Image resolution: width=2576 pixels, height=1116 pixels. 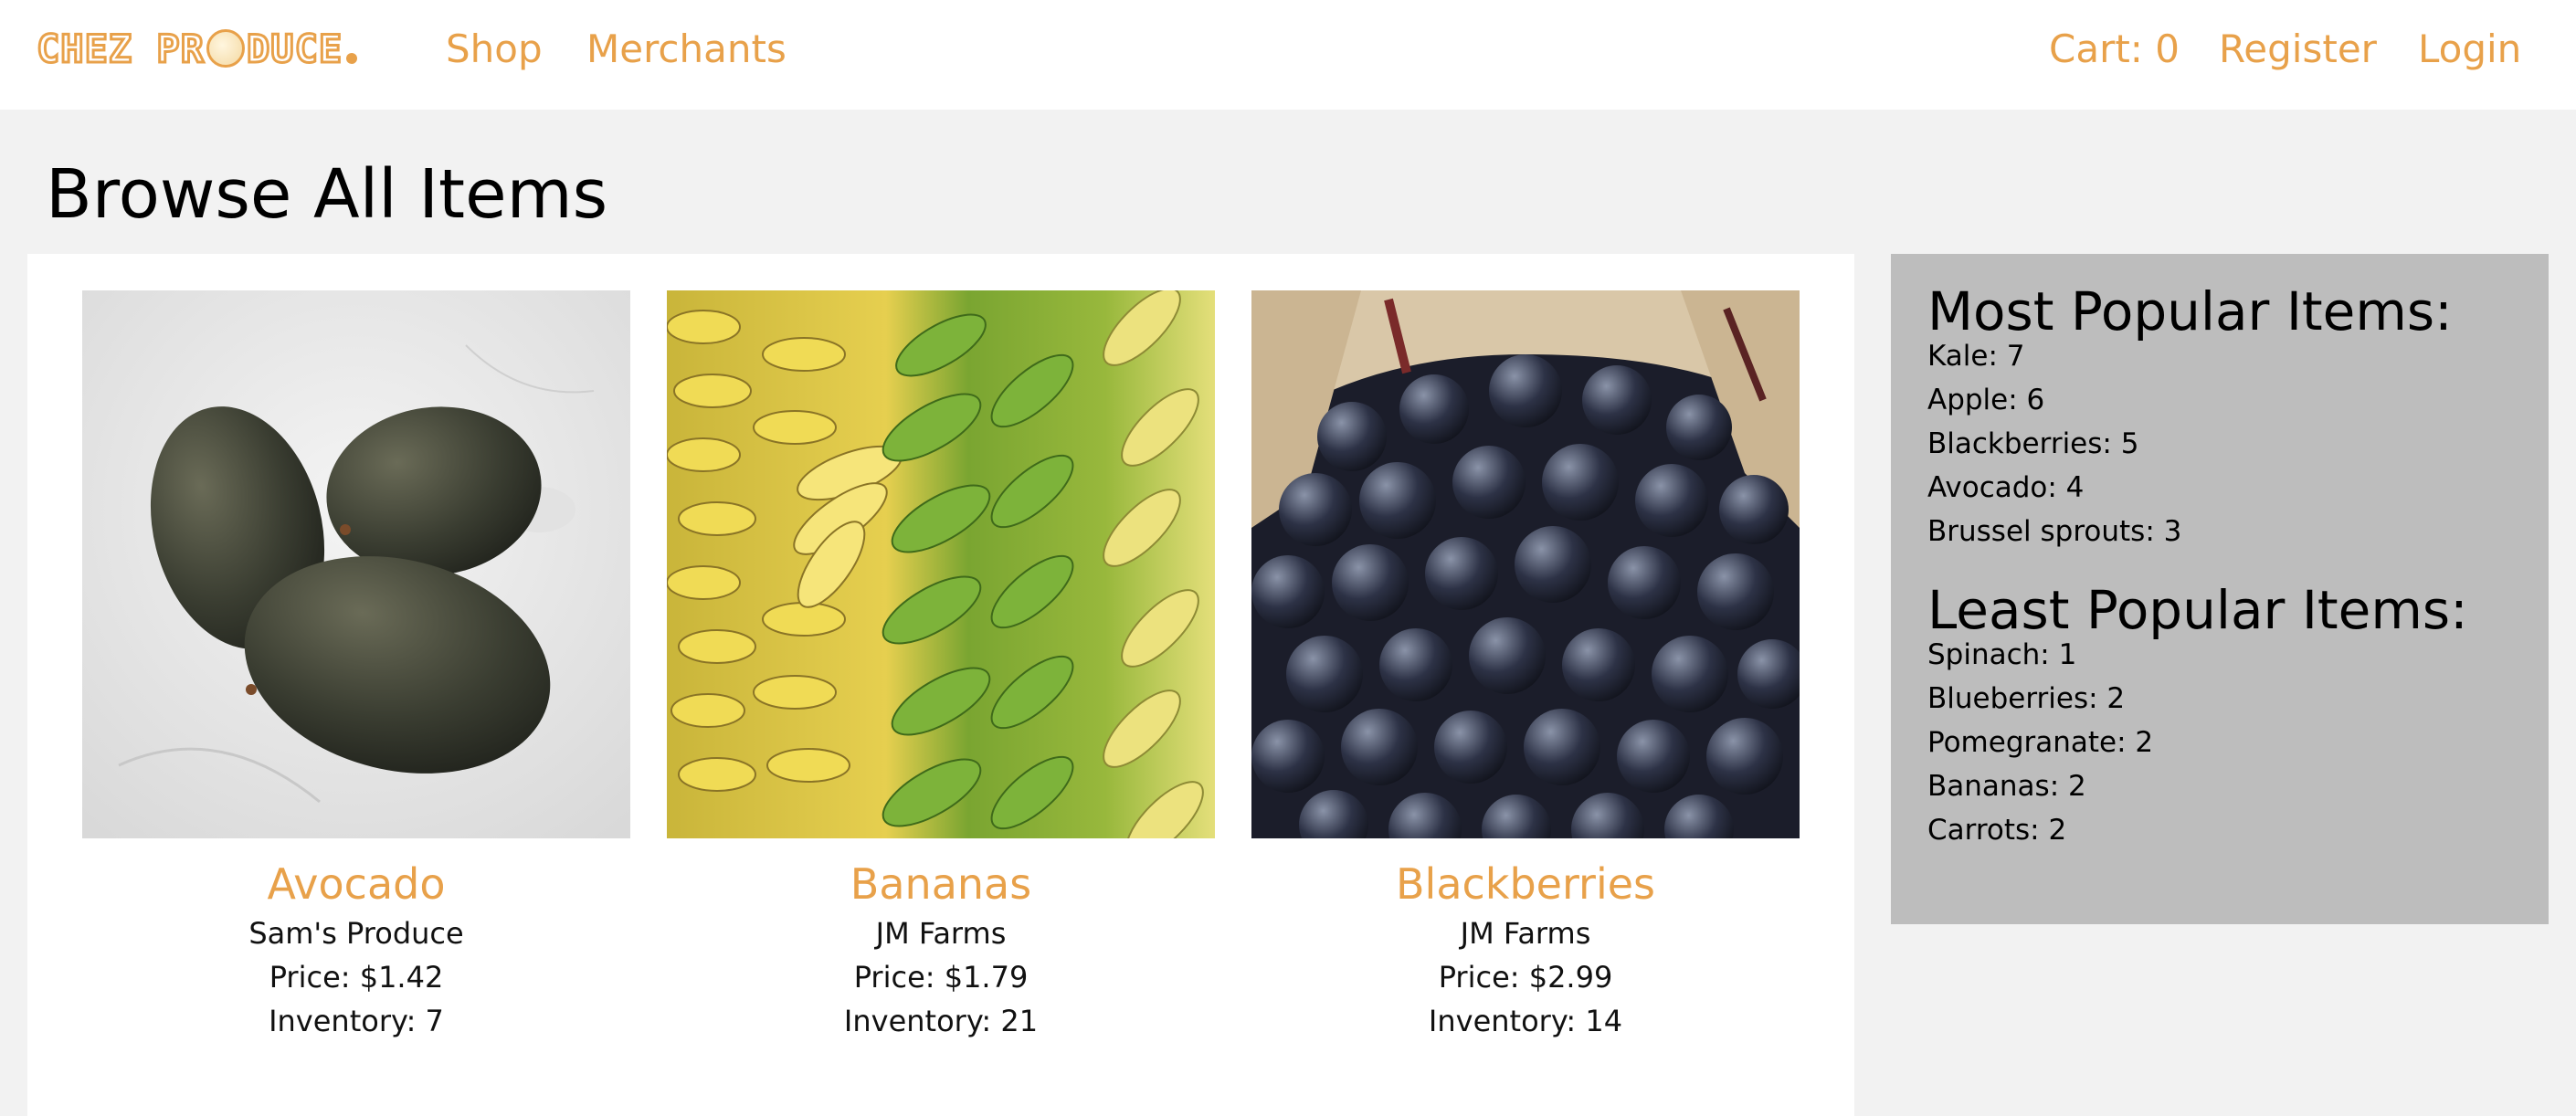 What do you see at coordinates (941, 884) in the screenshot?
I see `item-name-link: Bananas` at bounding box center [941, 884].